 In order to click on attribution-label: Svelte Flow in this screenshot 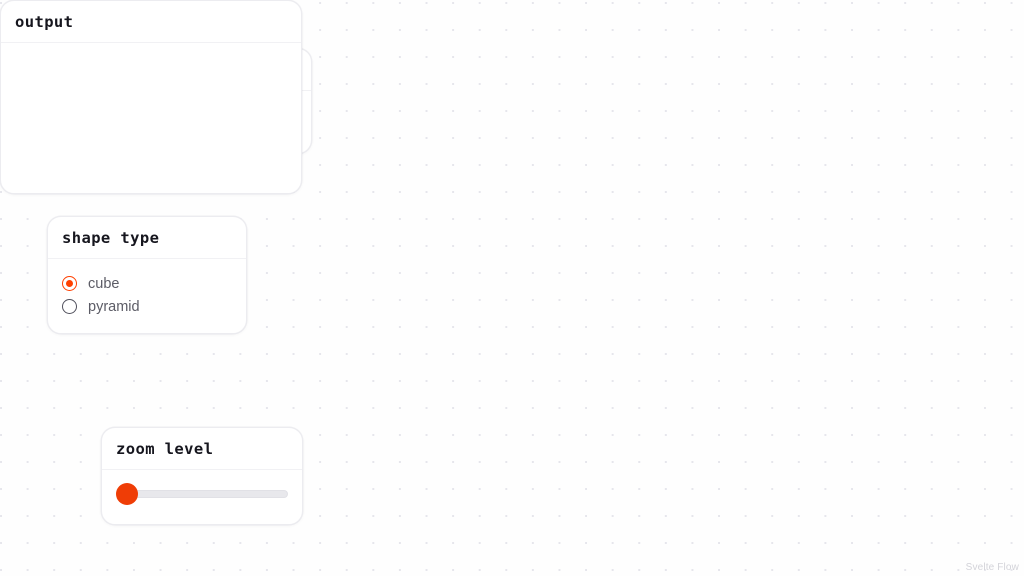, I will do `click(992, 567)`.